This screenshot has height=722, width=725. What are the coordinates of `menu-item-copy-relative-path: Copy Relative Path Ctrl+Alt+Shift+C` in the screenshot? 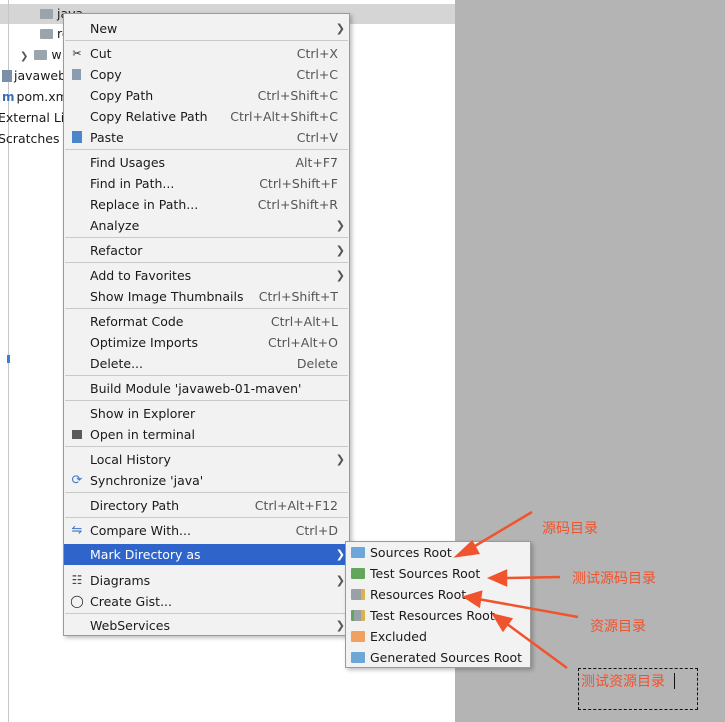 It's located at (206, 116).